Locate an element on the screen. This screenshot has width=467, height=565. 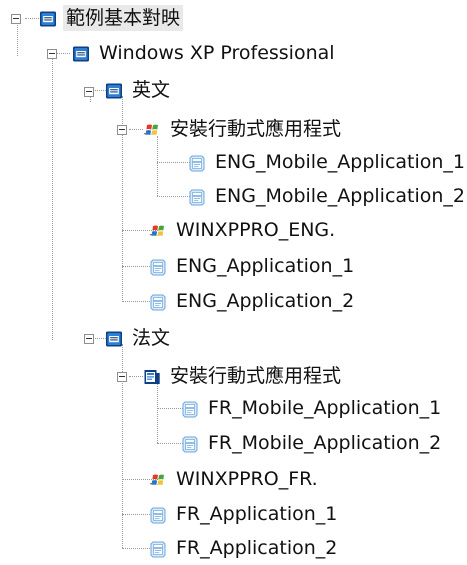
tree-node-app: FR_Application_2 is located at coordinates (244, 548).